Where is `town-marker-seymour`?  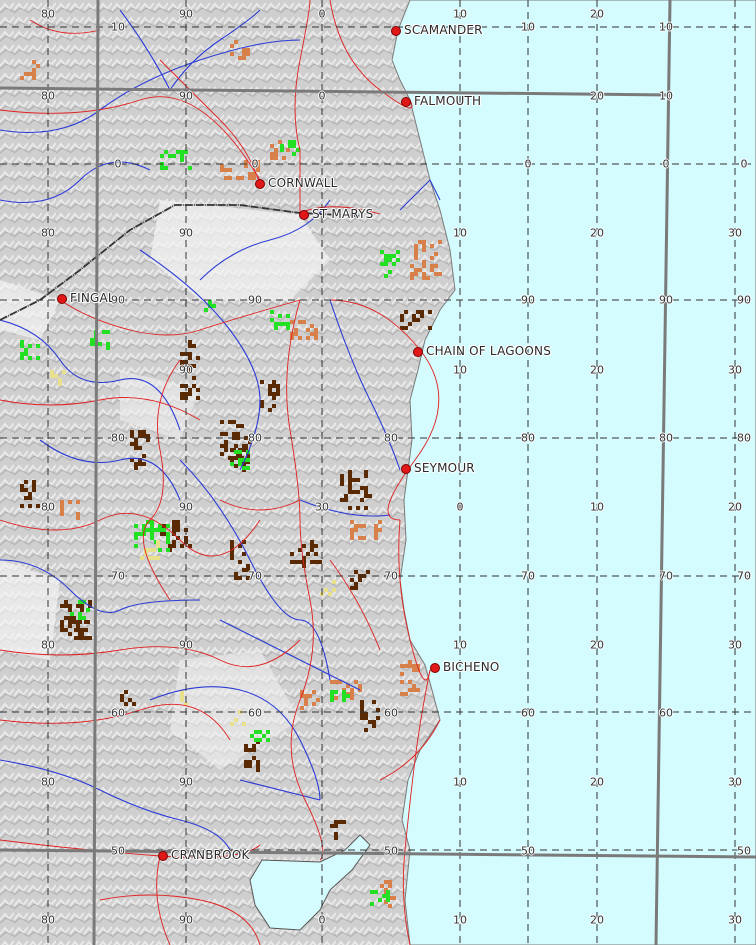
town-marker-seymour is located at coordinates (406, 469).